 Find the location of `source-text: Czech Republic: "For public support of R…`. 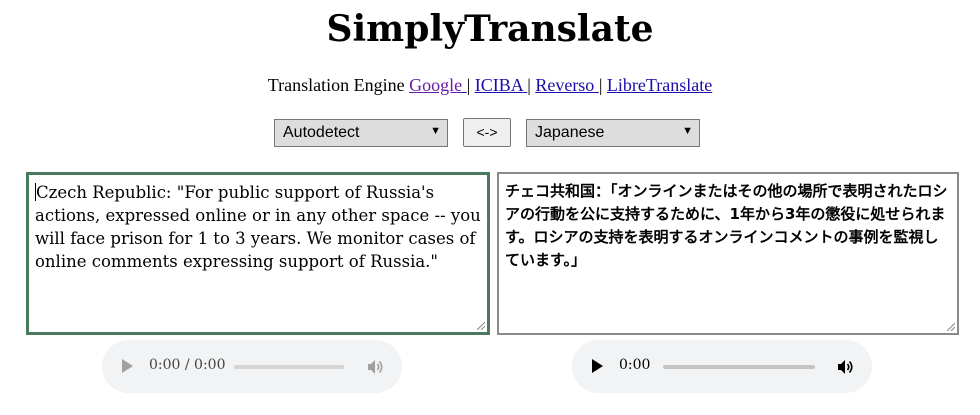

source-text: Czech Republic: "For public support of R… is located at coordinates (258, 227).